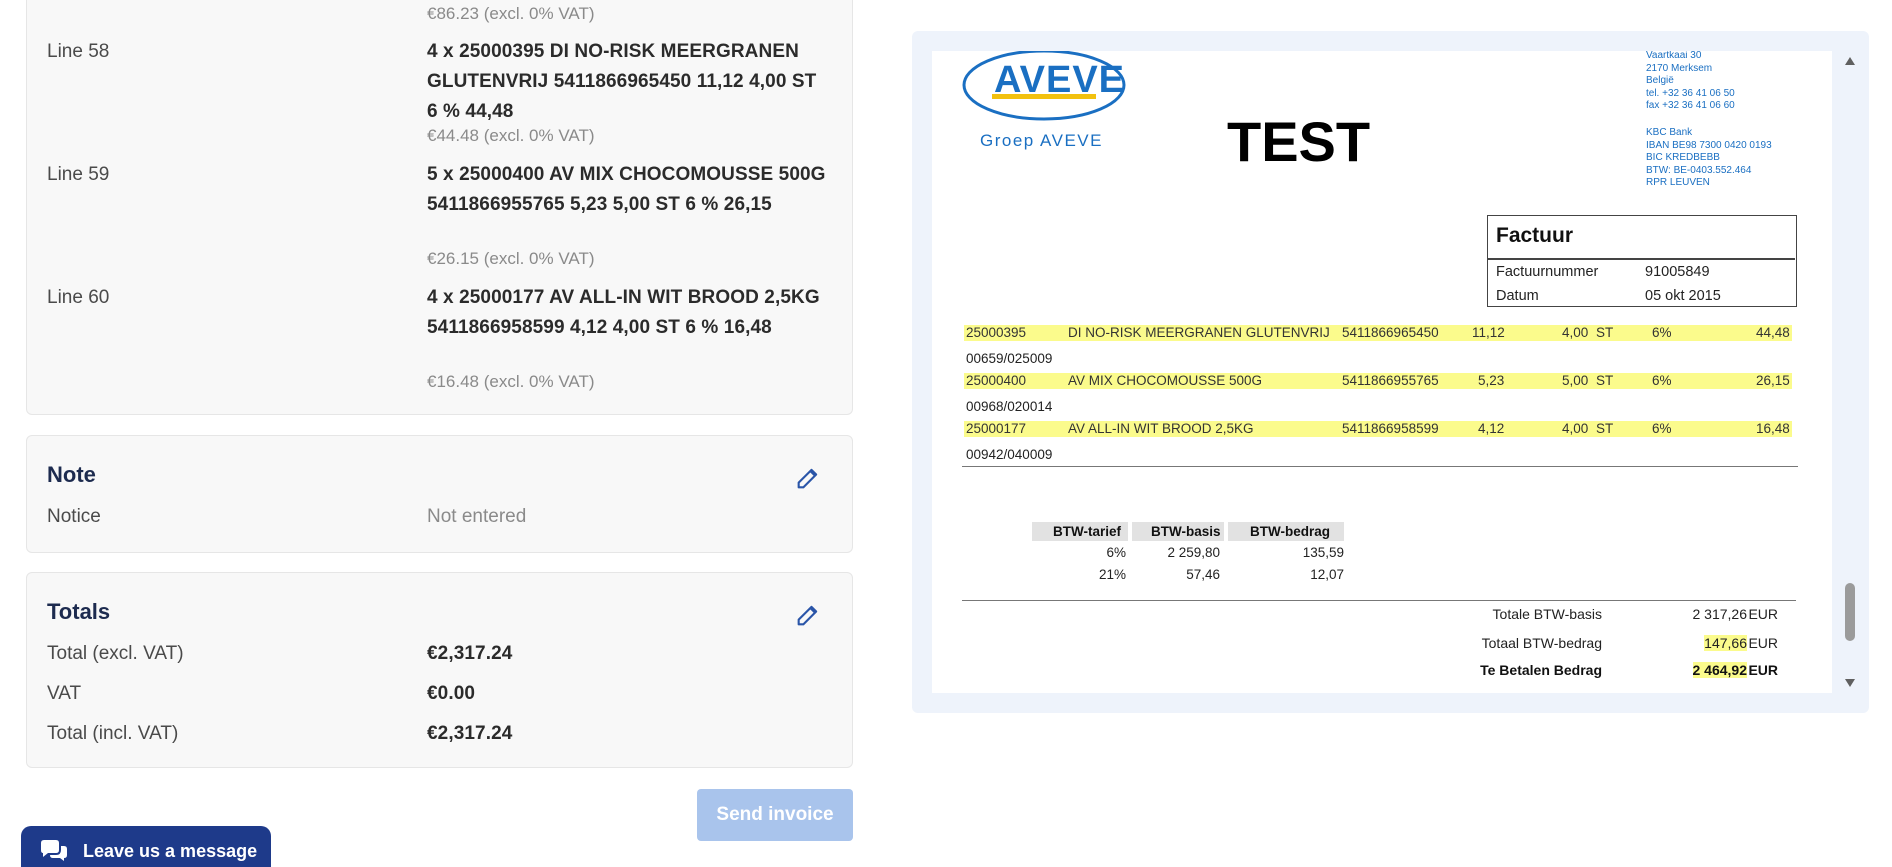 This screenshot has width=1892, height=867. Describe the element at coordinates (1041, 140) in the screenshot. I see `logo-subtitle: Groep AVEVE` at that location.